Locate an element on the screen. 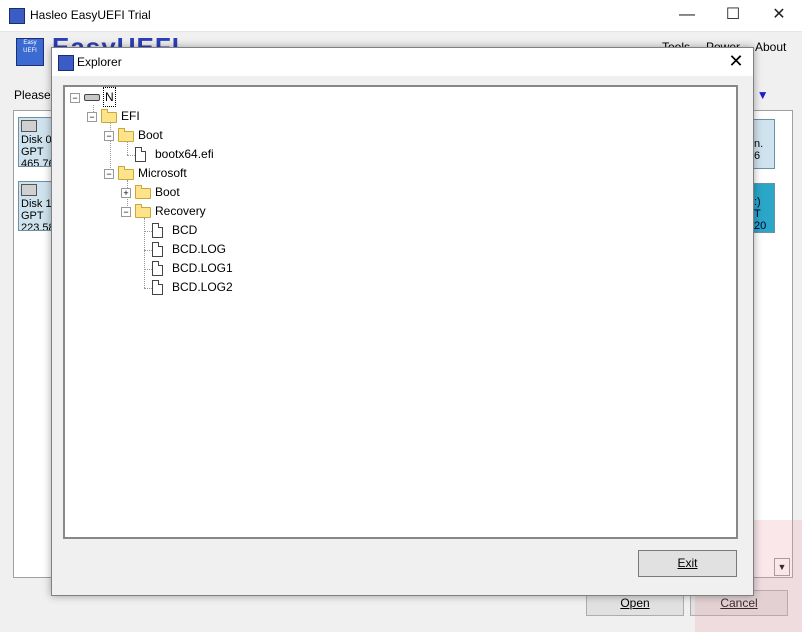 This screenshot has height=632, width=802. disk-label: Disk 0 is located at coordinates (36, 140).